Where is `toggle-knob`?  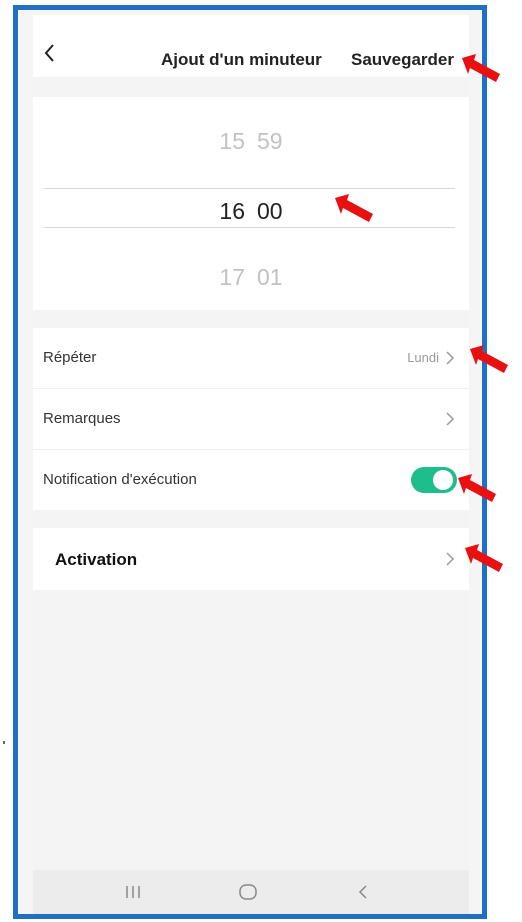
toggle-knob is located at coordinates (443, 480).